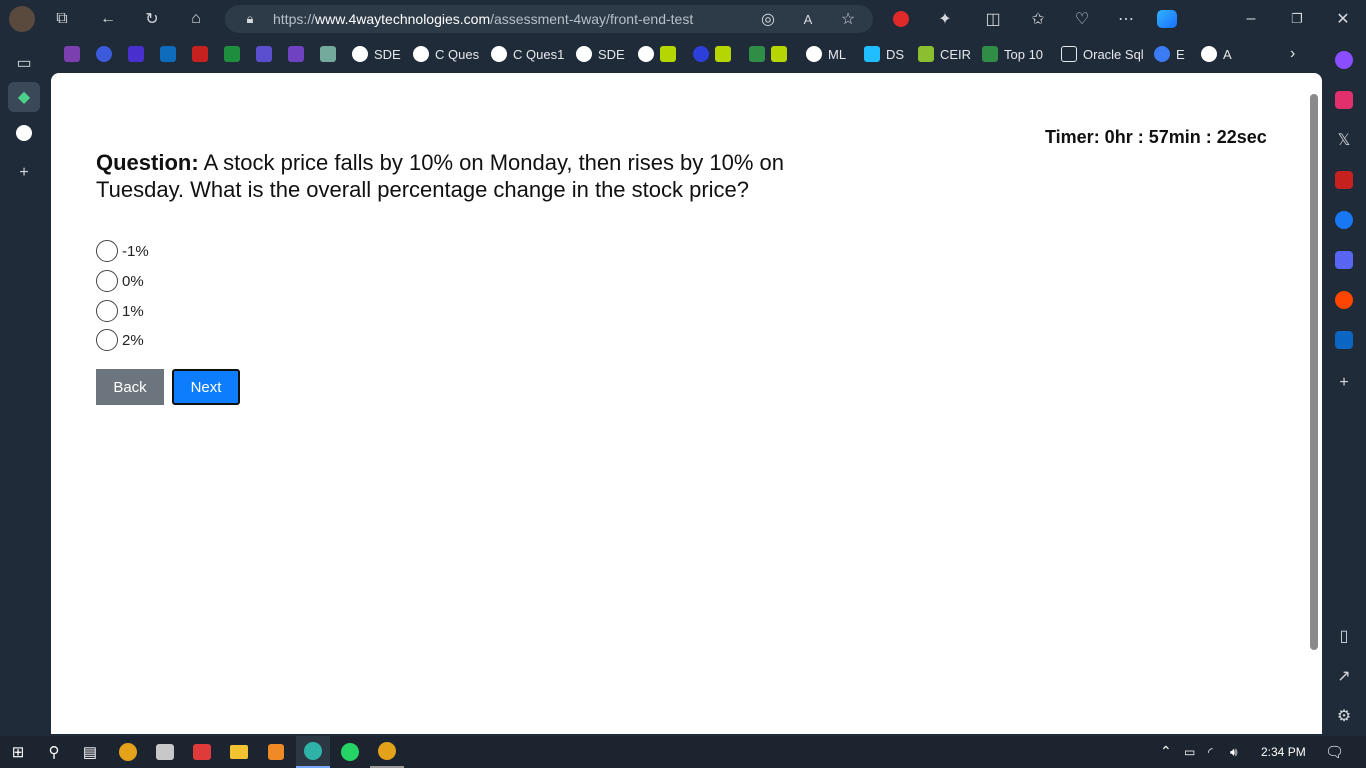 The width and height of the screenshot is (1366, 768). What do you see at coordinates (1314, 372) in the screenshot?
I see `scrollbar-thumb` at bounding box center [1314, 372].